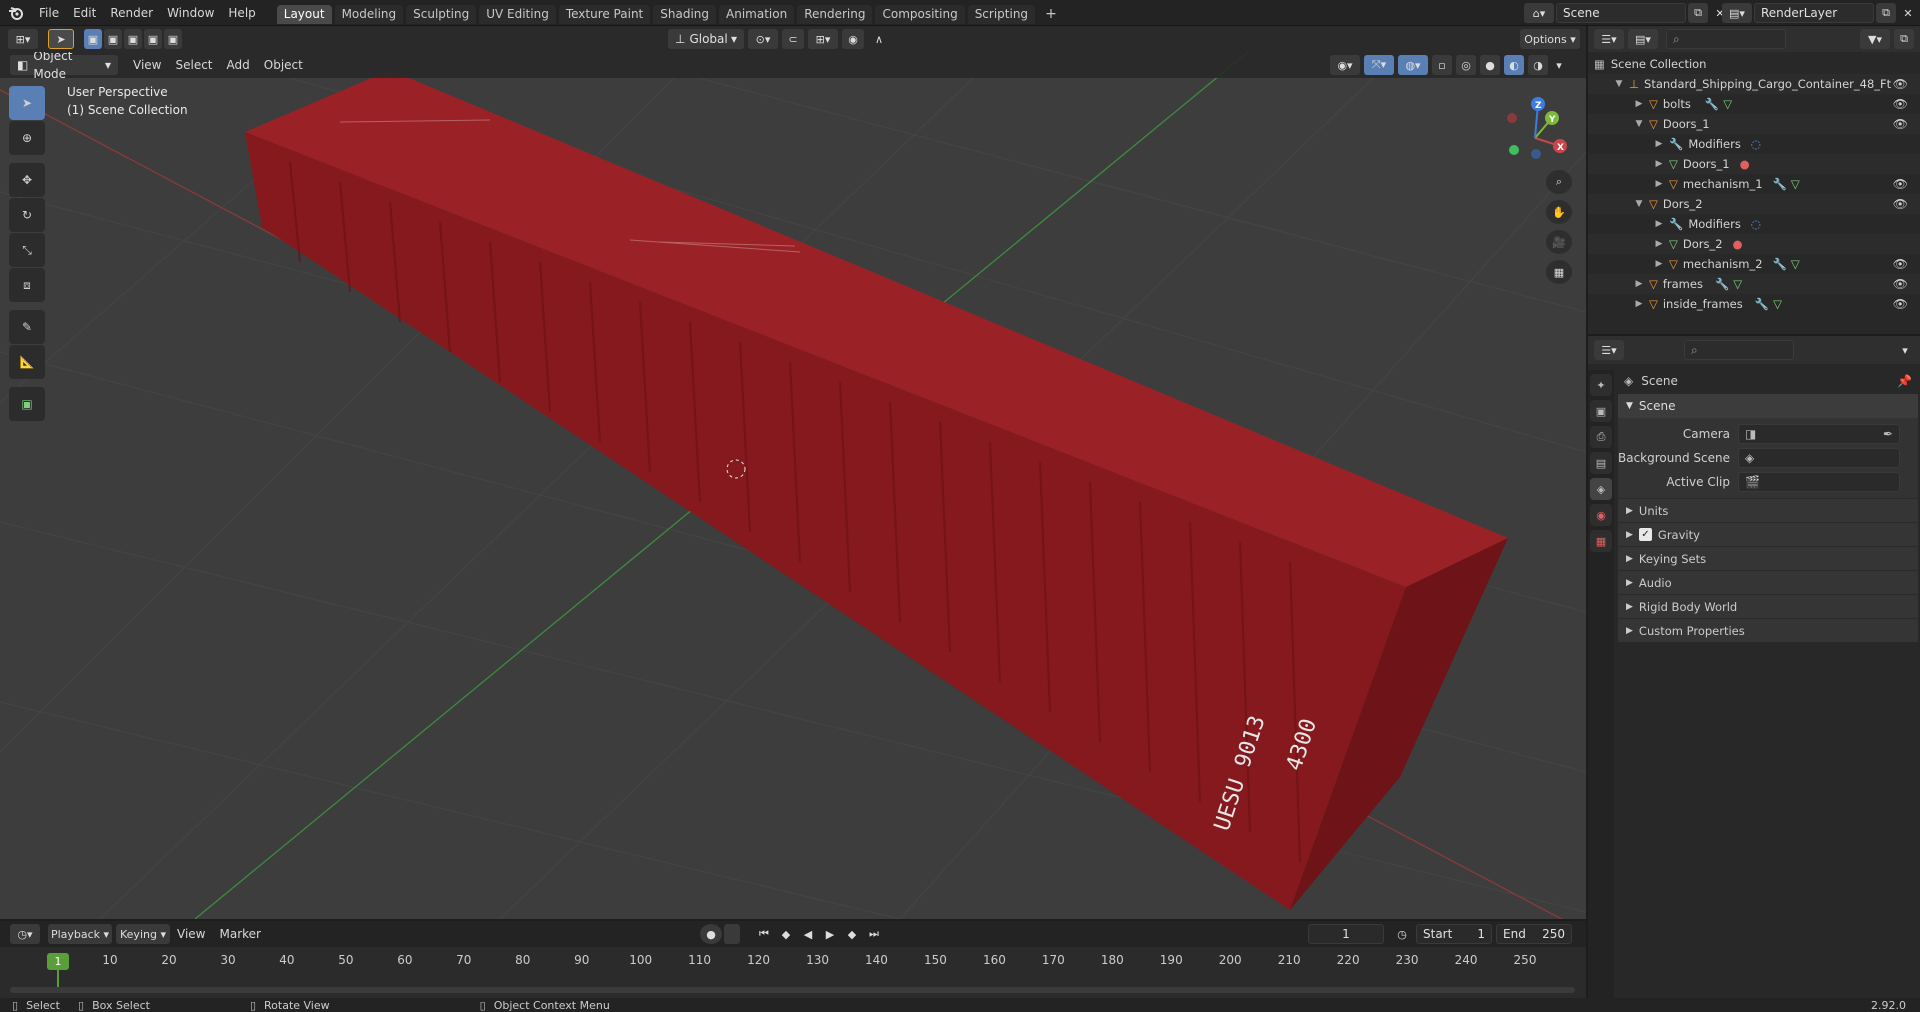  I want to click on select-mode-intersect-icon: ▣, so click(173, 39).